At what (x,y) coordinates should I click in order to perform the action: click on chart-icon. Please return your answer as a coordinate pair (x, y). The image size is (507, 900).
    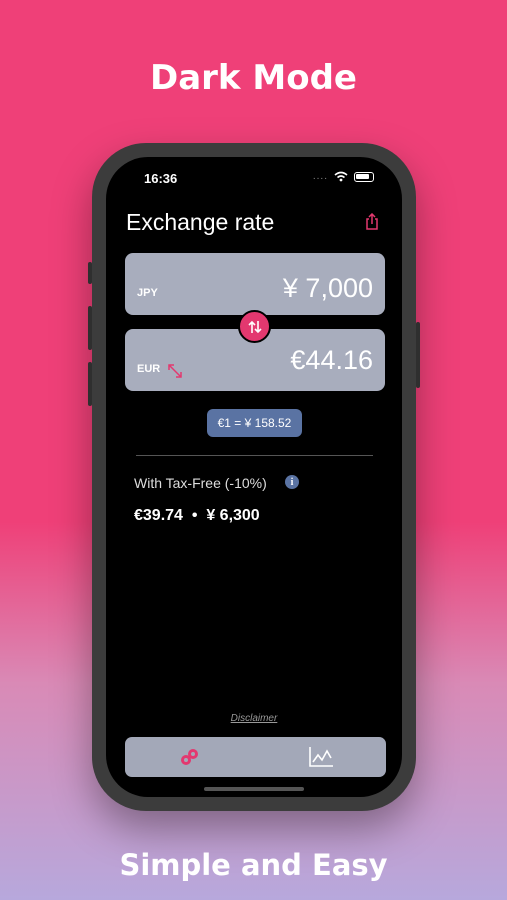
    Looking at the image, I should click on (321, 757).